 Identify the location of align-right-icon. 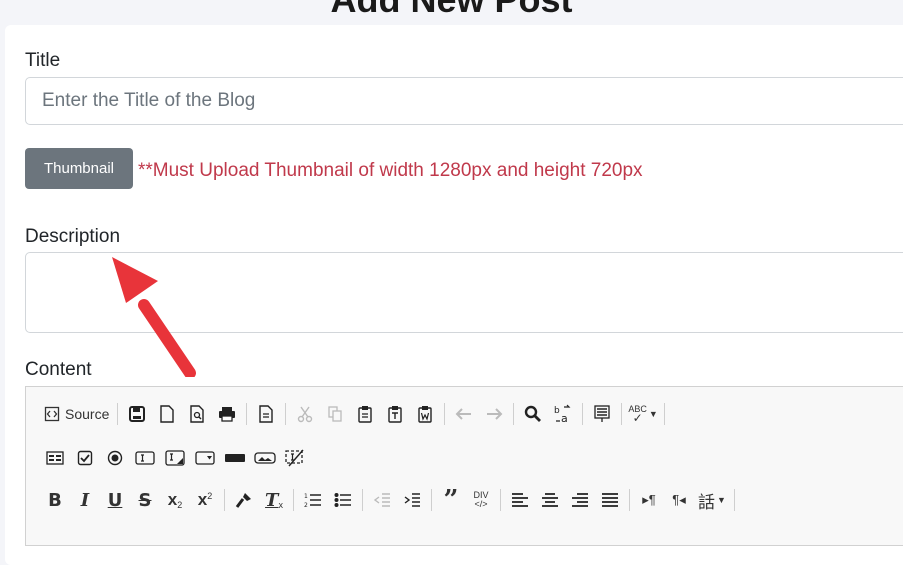
(580, 500).